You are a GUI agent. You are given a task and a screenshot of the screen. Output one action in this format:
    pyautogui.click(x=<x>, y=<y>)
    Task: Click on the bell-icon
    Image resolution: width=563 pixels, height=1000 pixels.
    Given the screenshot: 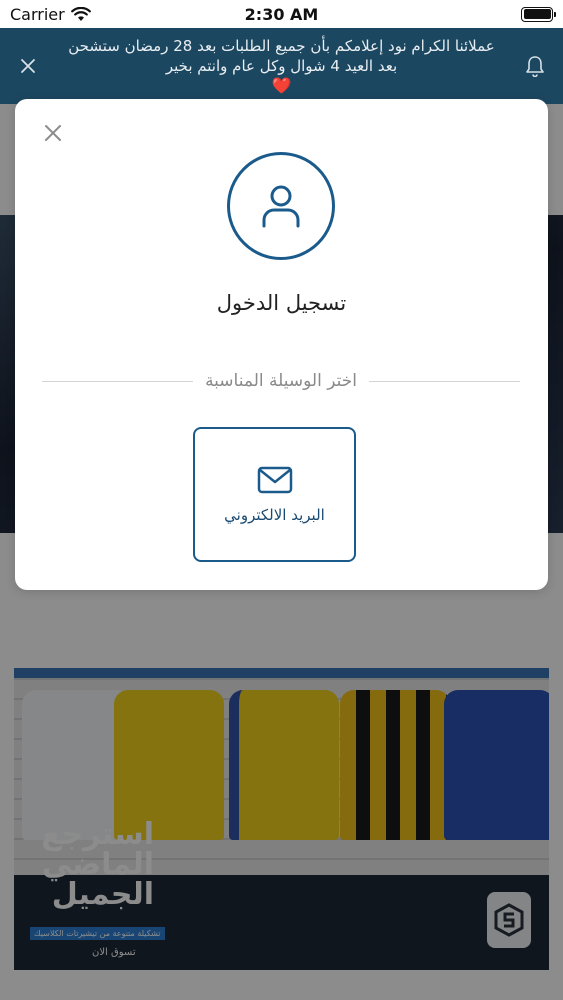 What is the action you would take?
    pyautogui.click(x=535, y=66)
    